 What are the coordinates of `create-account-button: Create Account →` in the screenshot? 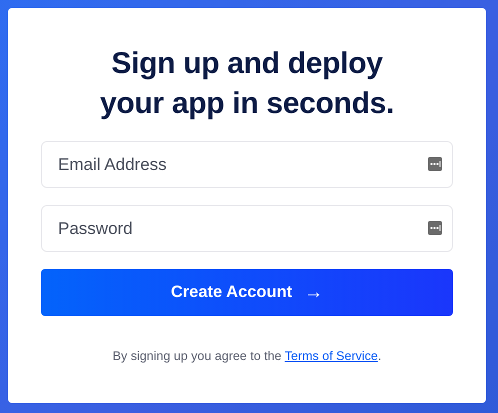 It's located at (247, 292).